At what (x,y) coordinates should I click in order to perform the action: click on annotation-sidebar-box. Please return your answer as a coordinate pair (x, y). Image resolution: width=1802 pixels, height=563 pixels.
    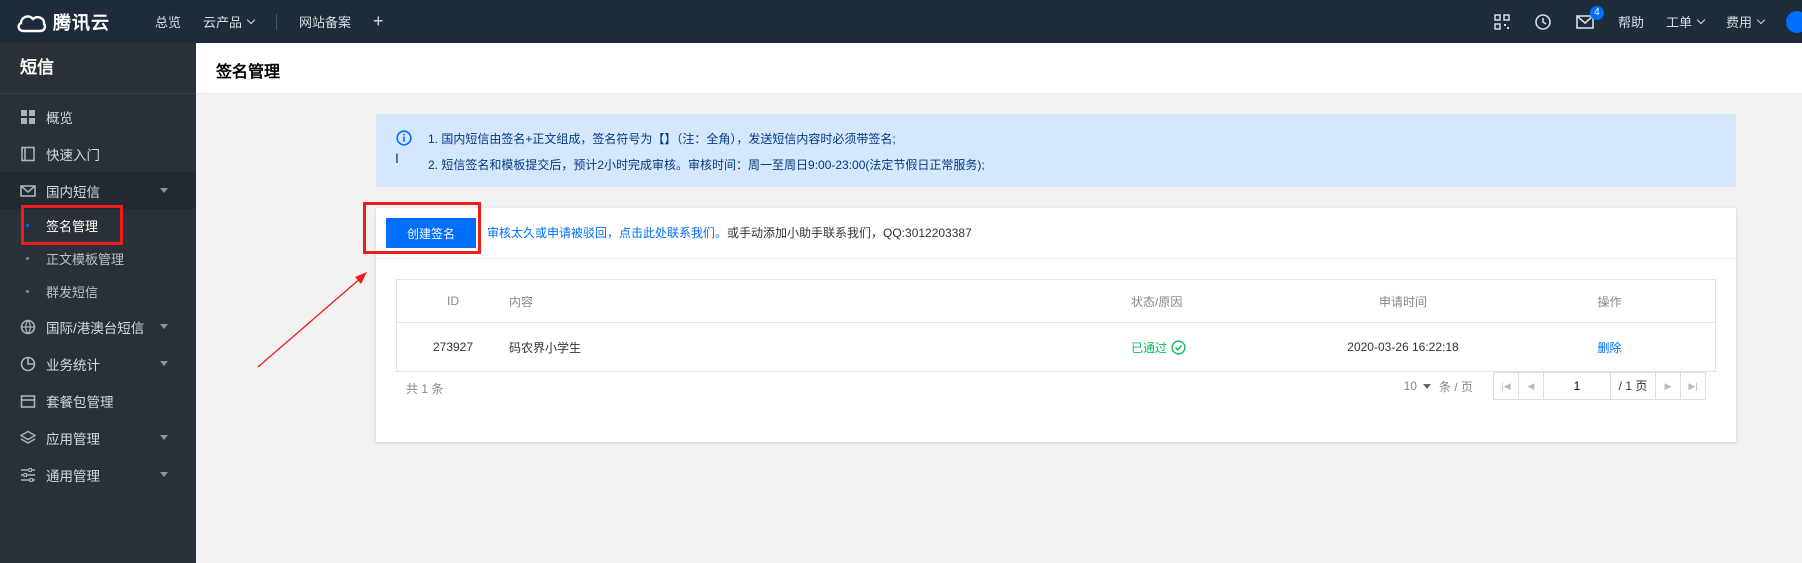
    Looking at the image, I should click on (72, 225).